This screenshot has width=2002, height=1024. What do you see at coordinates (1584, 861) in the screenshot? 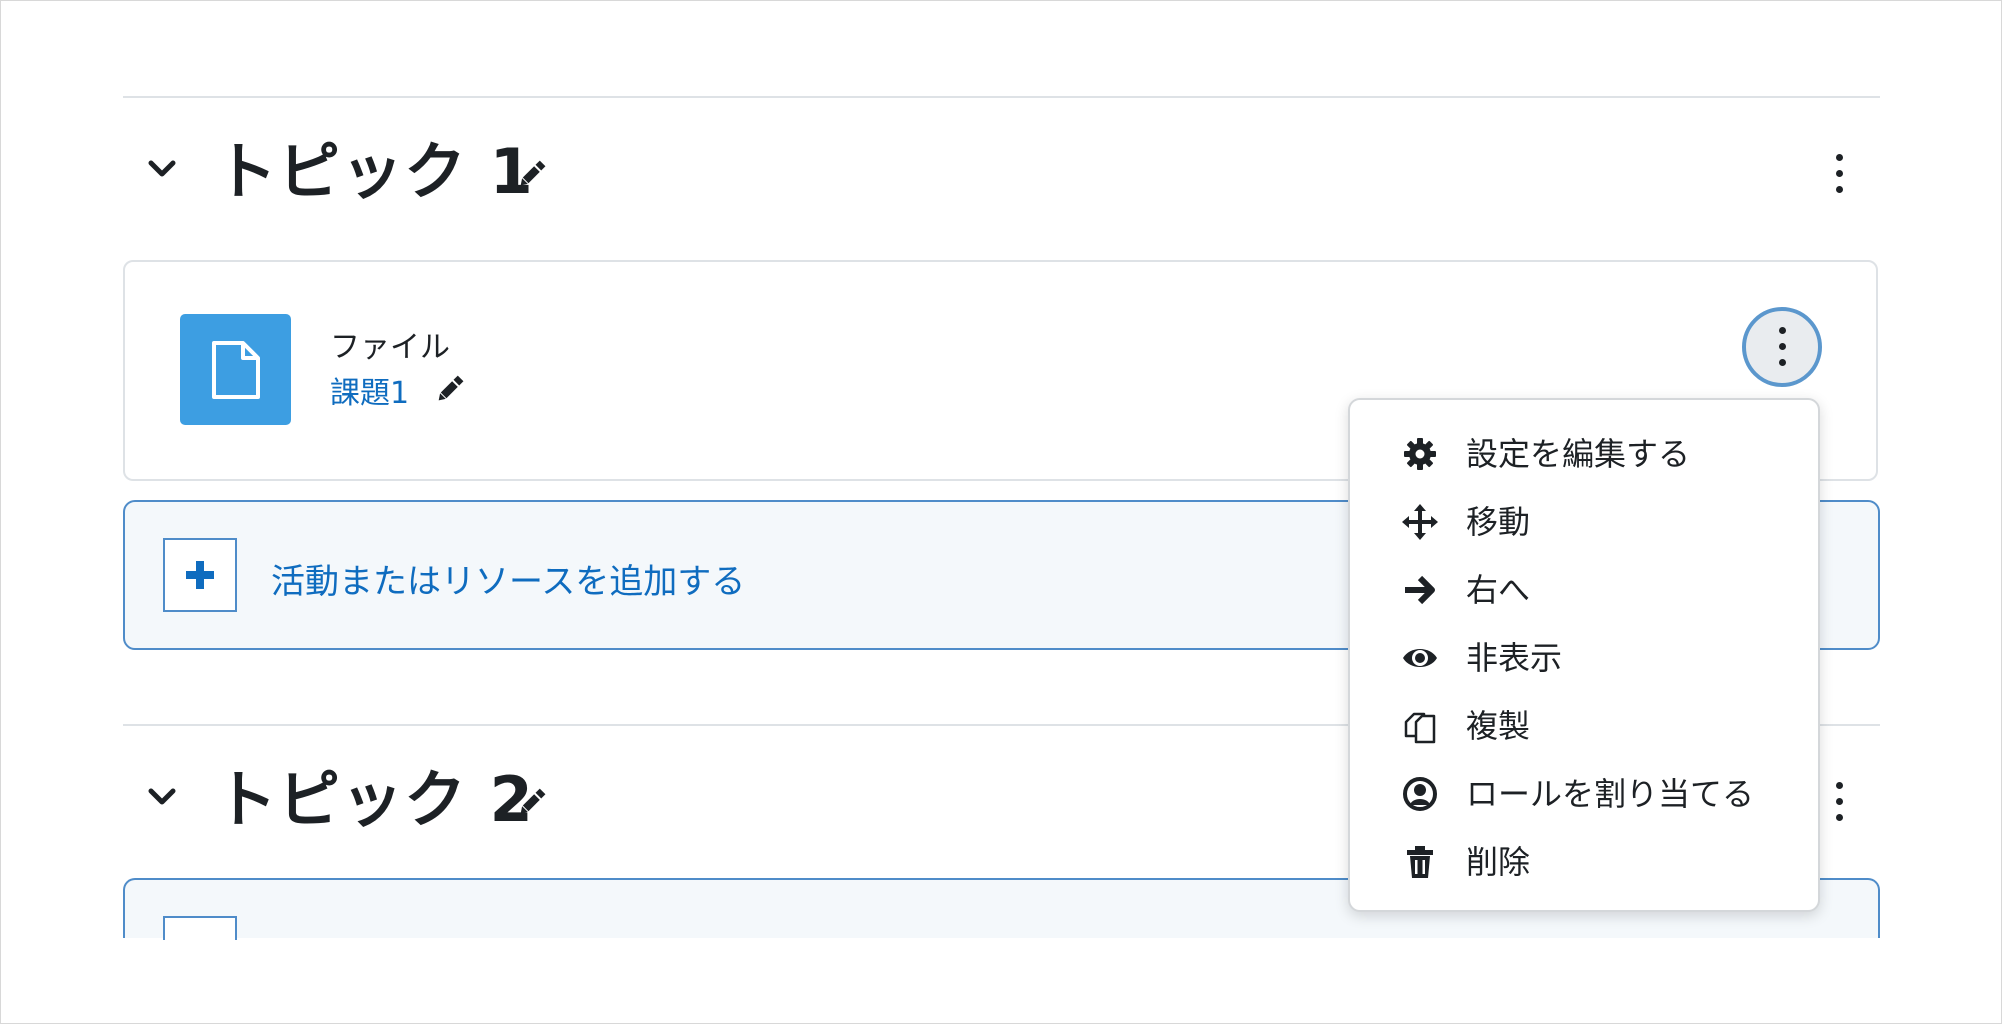
I see `menu-item-delete: 削除` at bounding box center [1584, 861].